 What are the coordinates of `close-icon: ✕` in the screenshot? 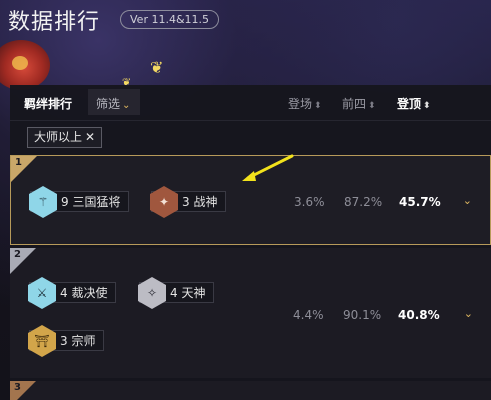 It's located at (90, 137).